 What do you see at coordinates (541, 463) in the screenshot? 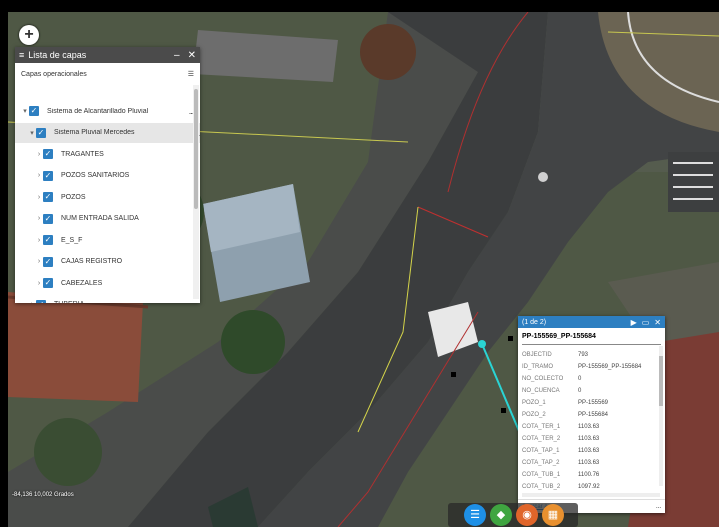
I see `attribute-key: COTA_TAP_2` at bounding box center [541, 463].